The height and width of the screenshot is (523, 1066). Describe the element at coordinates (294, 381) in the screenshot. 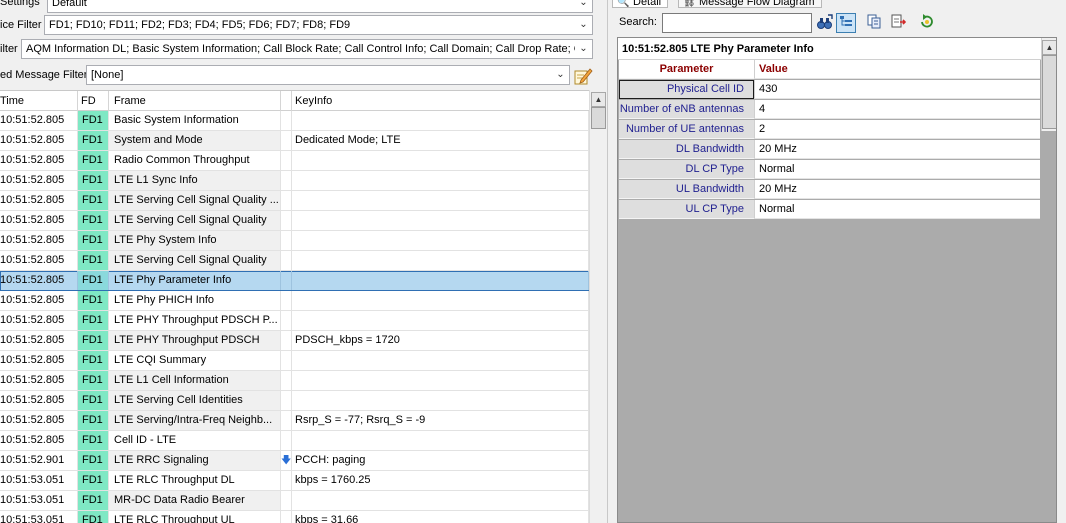

I see `table-row: 10:51:52.805 FD1 LTE L1 Cell Information` at that location.